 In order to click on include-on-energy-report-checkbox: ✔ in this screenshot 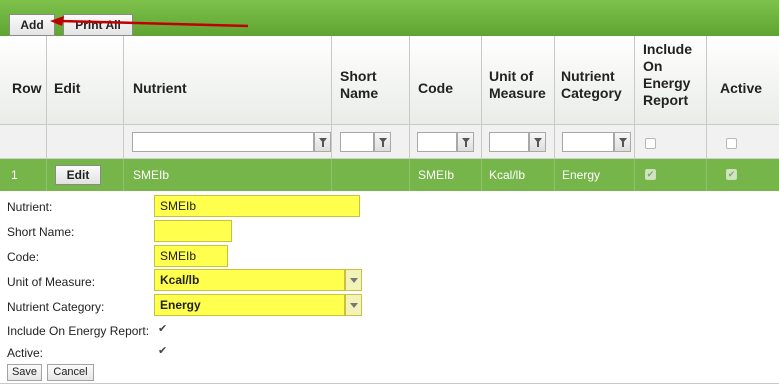, I will do `click(163, 329)`.